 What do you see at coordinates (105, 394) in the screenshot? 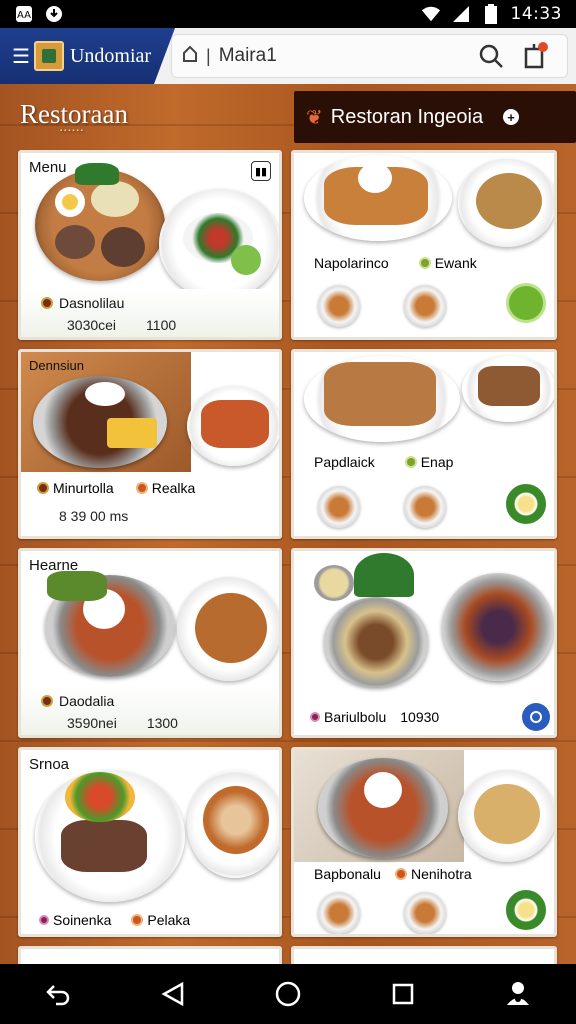
I see `rice-image` at bounding box center [105, 394].